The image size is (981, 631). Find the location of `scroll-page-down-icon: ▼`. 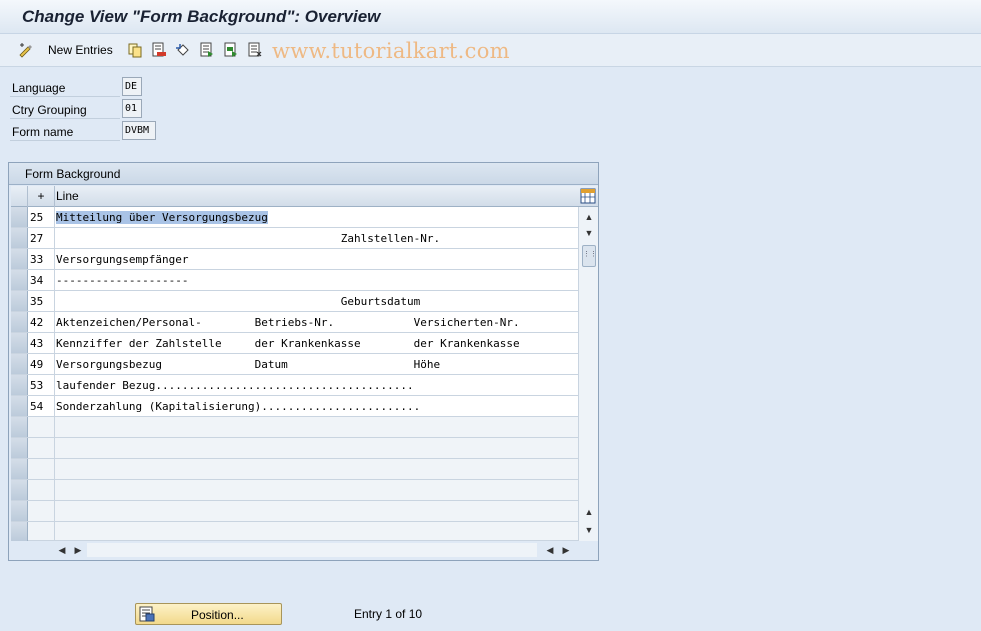

scroll-page-down-icon: ▼ is located at coordinates (589, 530).